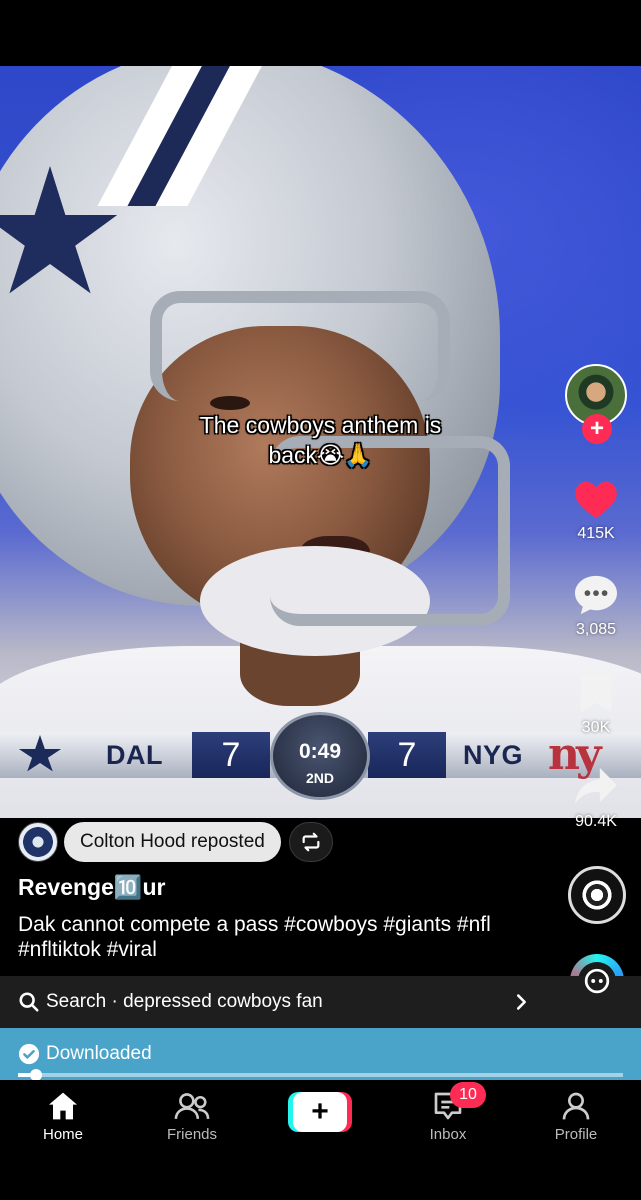 The image size is (641, 1200). I want to click on nav-inbox: Inbox, so click(448, 1115).